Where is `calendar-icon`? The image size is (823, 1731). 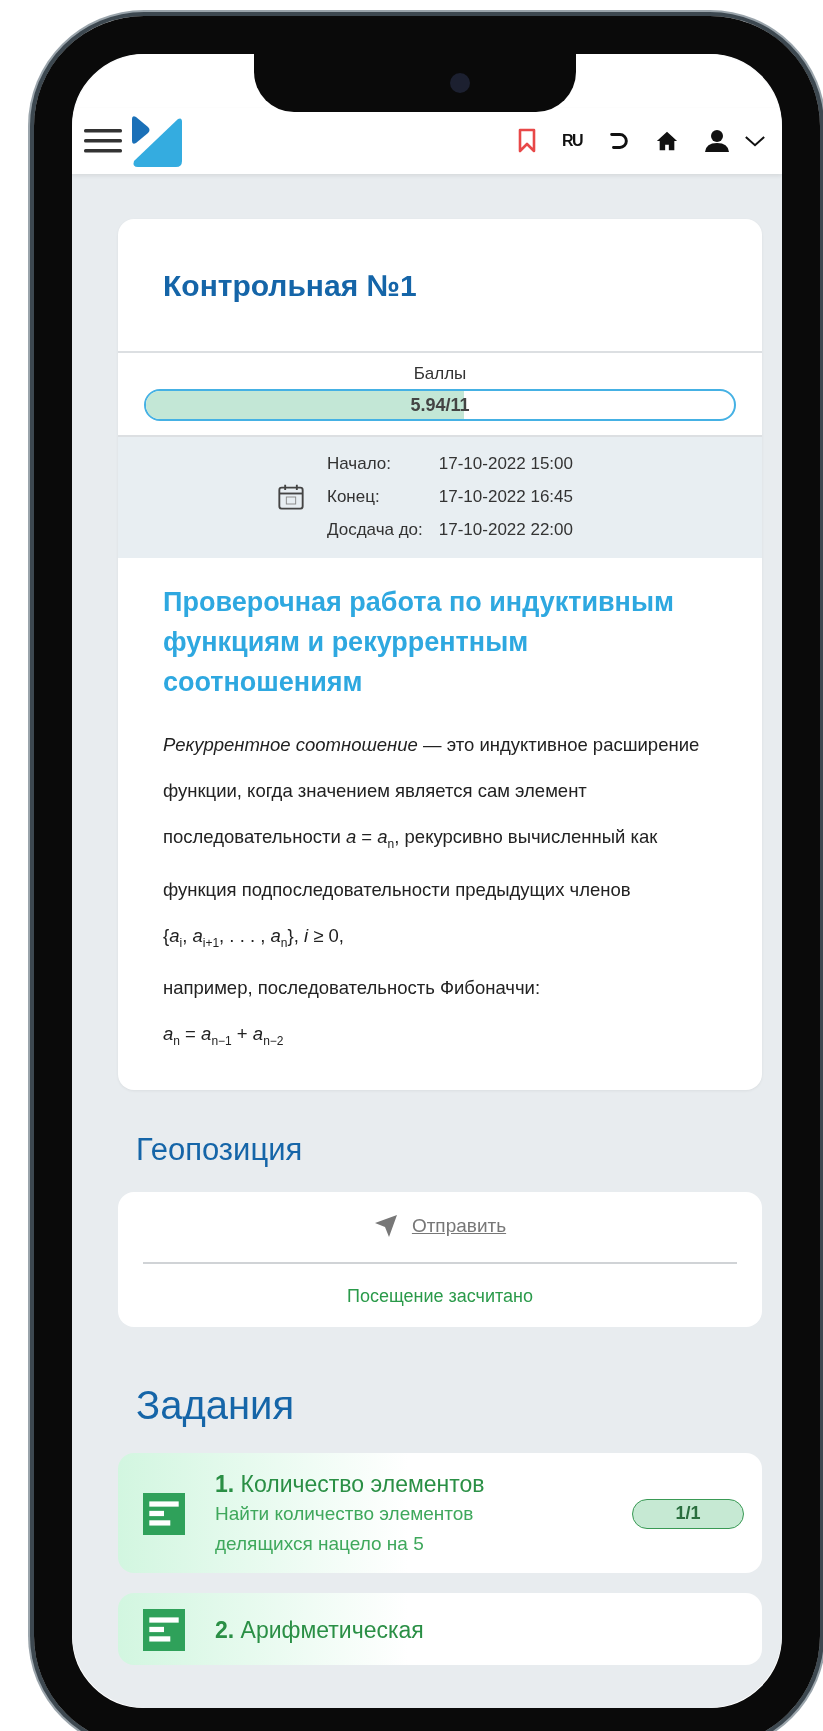 calendar-icon is located at coordinates (291, 496).